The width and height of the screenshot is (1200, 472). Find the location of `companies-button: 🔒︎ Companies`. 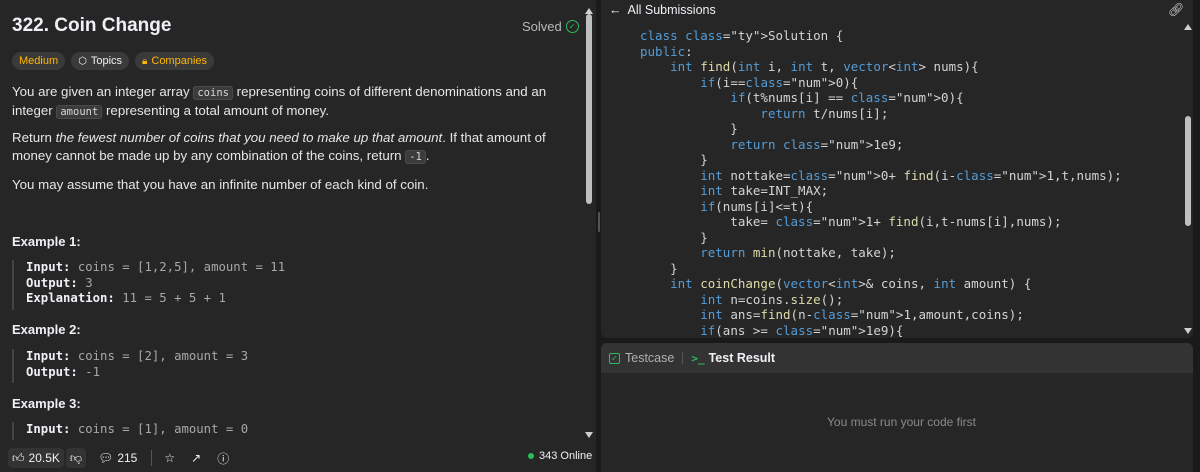

companies-button: 🔒︎ Companies is located at coordinates (175, 61).